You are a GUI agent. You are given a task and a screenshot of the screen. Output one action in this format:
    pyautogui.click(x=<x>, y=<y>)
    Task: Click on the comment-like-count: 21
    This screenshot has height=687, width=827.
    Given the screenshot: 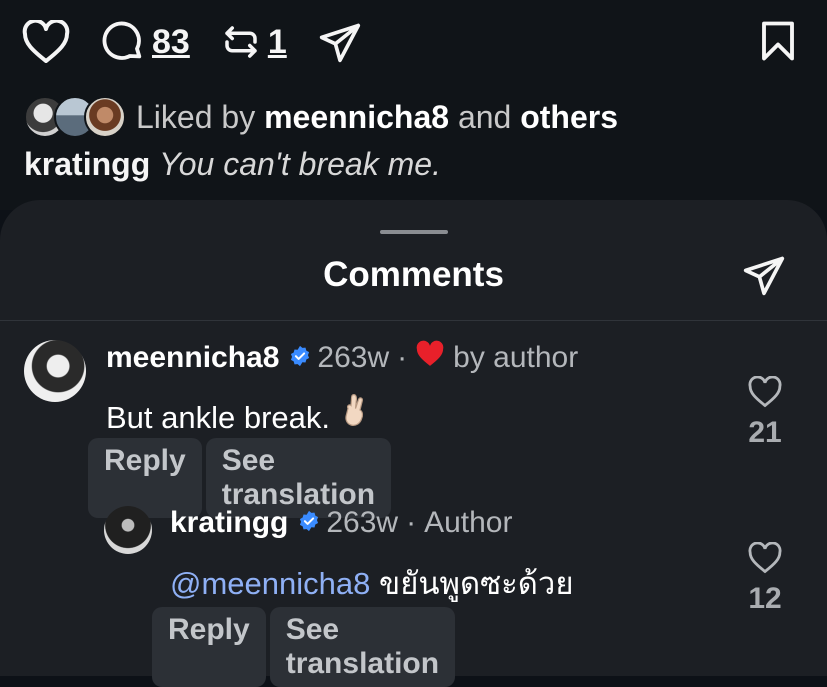 What is the action you would take?
    pyautogui.click(x=765, y=432)
    